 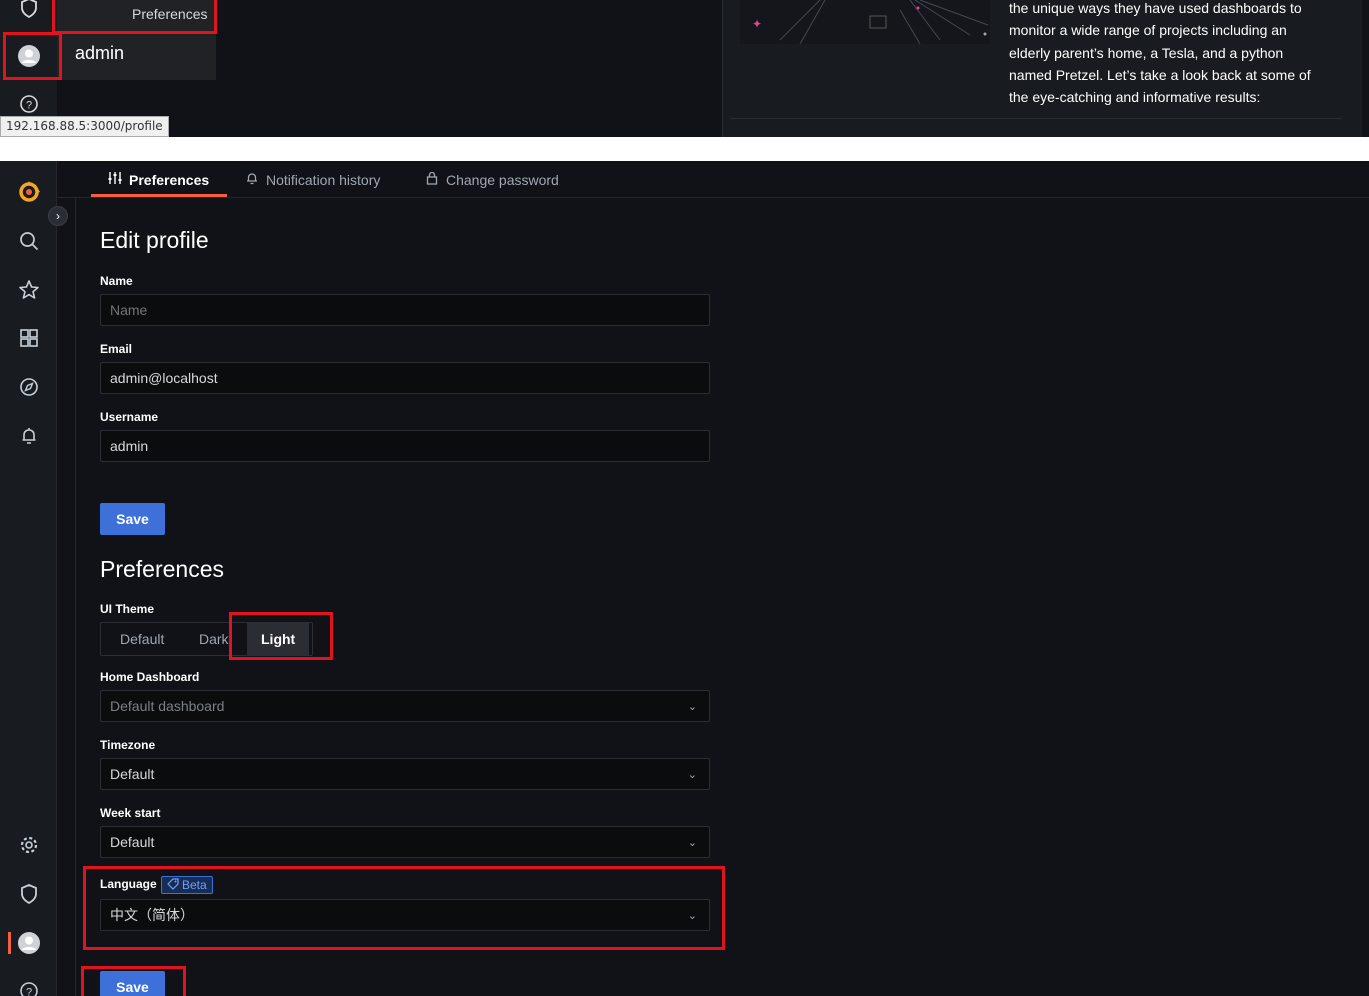 What do you see at coordinates (214, 639) in the screenshot?
I see `theme-option-dark: Dark` at bounding box center [214, 639].